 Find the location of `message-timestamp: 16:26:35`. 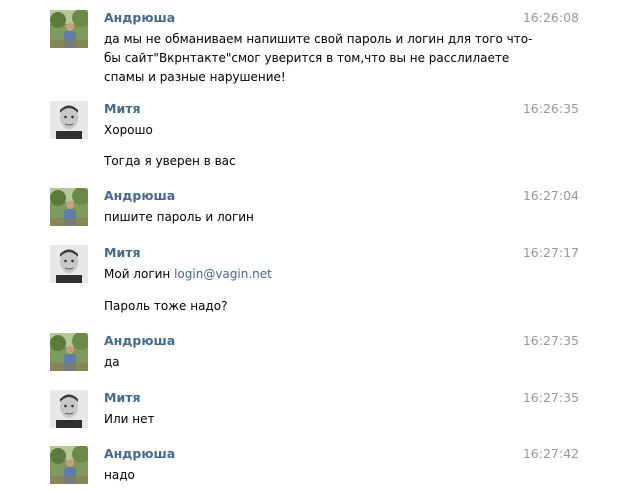

message-timestamp: 16:26:35 is located at coordinates (550, 108).